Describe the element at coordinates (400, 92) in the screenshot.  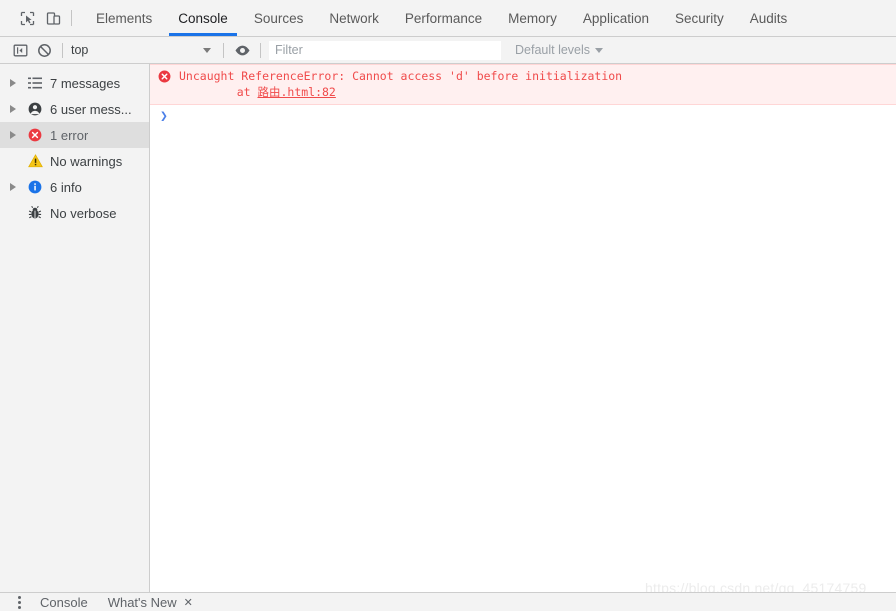
I see `console-error-stack: at 路由.html:82` at that location.